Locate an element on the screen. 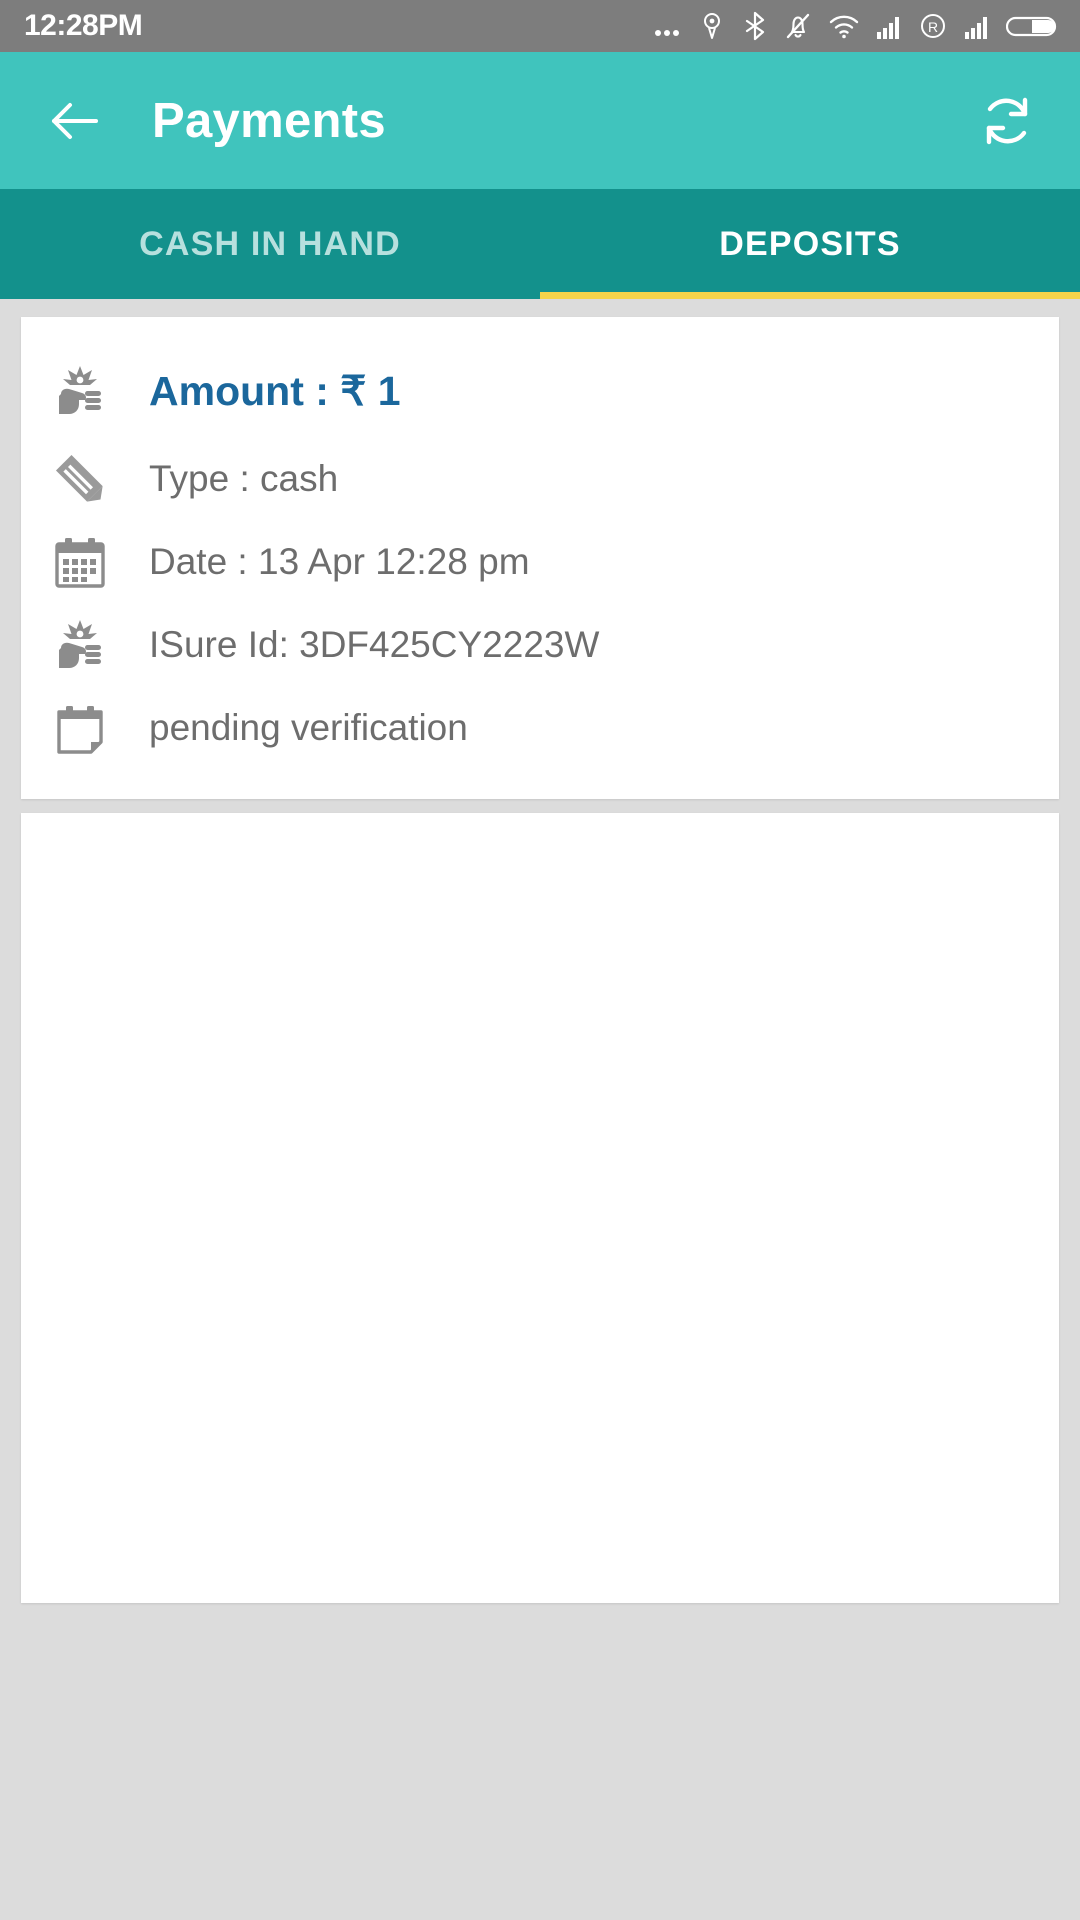 The image size is (1080, 1920). signal-bars-2-icon is located at coordinates (977, 26).